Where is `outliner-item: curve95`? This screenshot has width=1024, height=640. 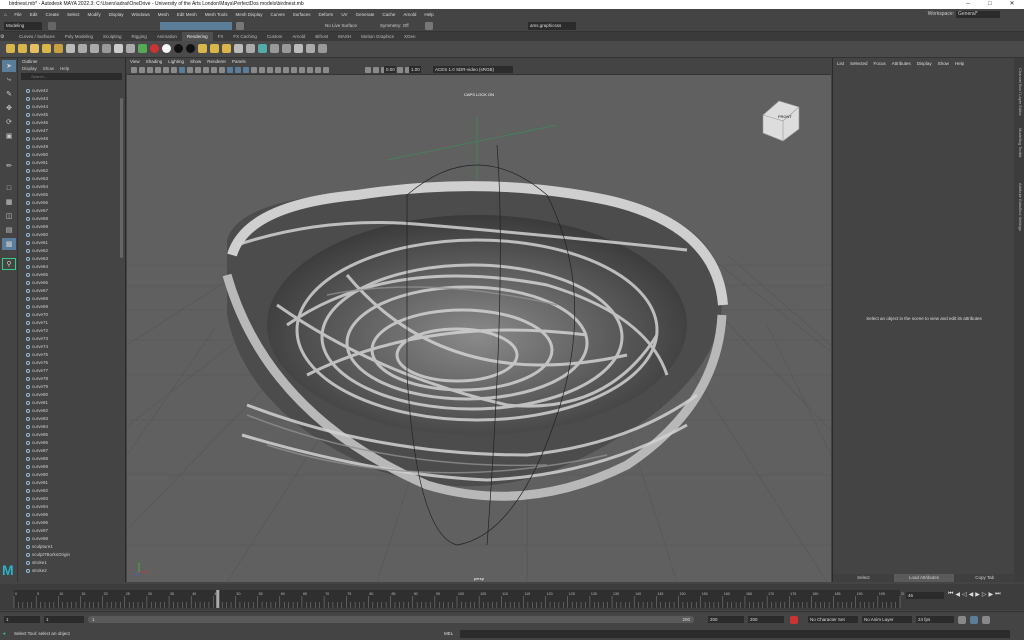
outliner-item: curve95 is located at coordinates (71, 515).